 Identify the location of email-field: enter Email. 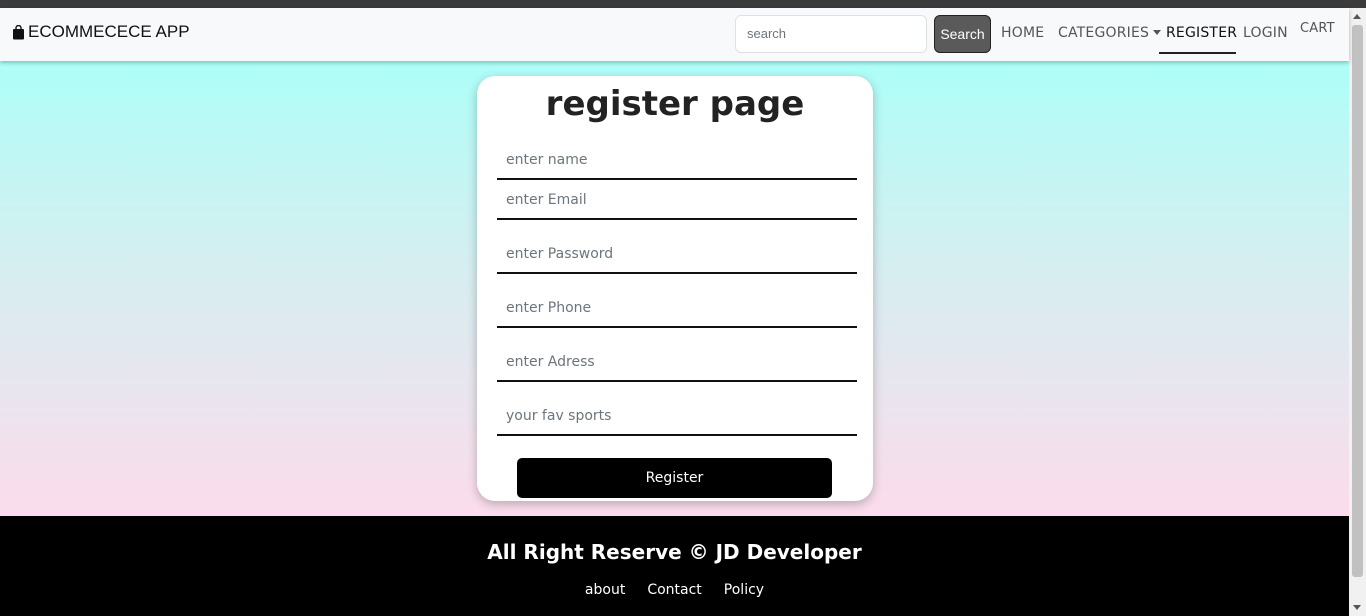
(677, 200).